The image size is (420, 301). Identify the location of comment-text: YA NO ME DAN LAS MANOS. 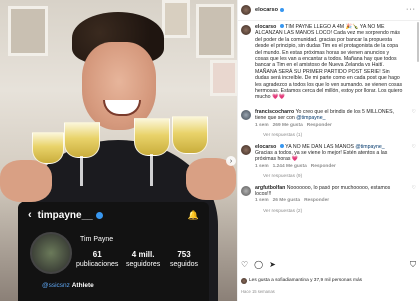
(319, 146).